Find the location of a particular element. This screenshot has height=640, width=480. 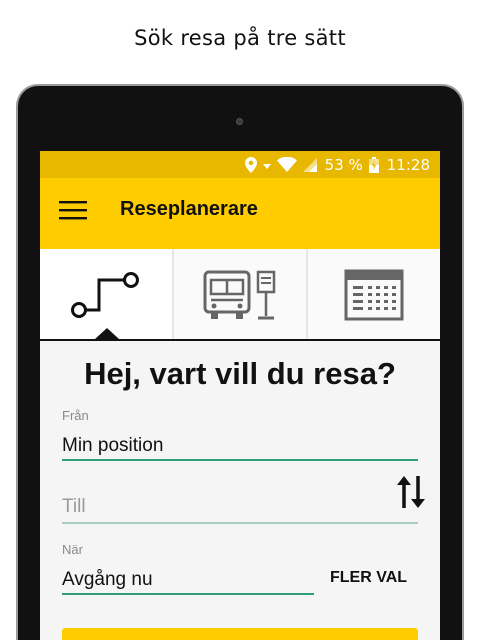

when-label: När is located at coordinates (72, 549).